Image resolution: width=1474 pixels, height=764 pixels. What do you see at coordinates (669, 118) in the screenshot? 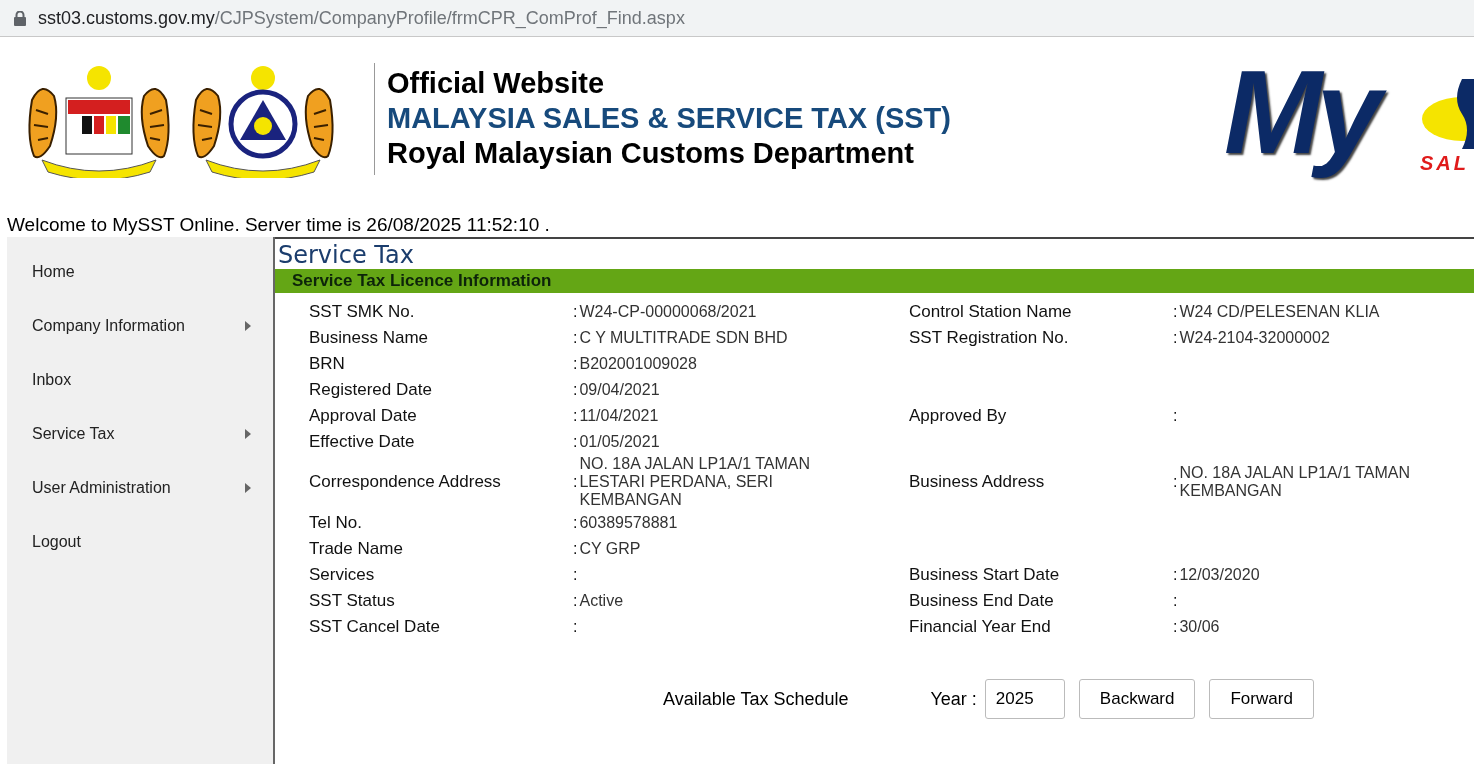
I see `site-subtitle: MALAYSIA SALES & SERVICE TAX (SST)` at bounding box center [669, 118].